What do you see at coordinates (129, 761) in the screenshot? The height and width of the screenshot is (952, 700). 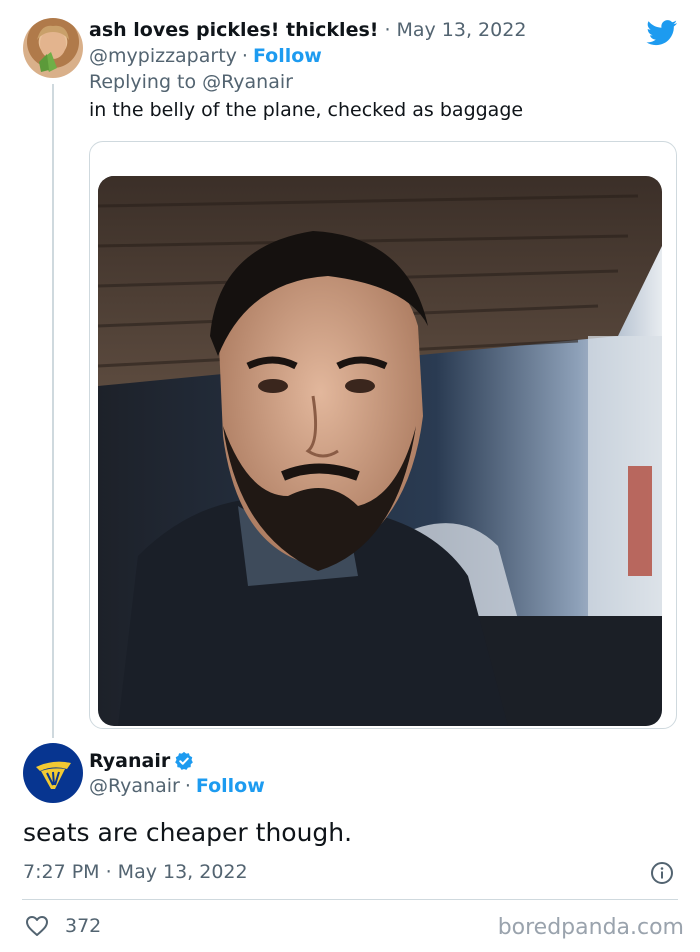 I see `tweet2-display-name: Ryanair` at bounding box center [129, 761].